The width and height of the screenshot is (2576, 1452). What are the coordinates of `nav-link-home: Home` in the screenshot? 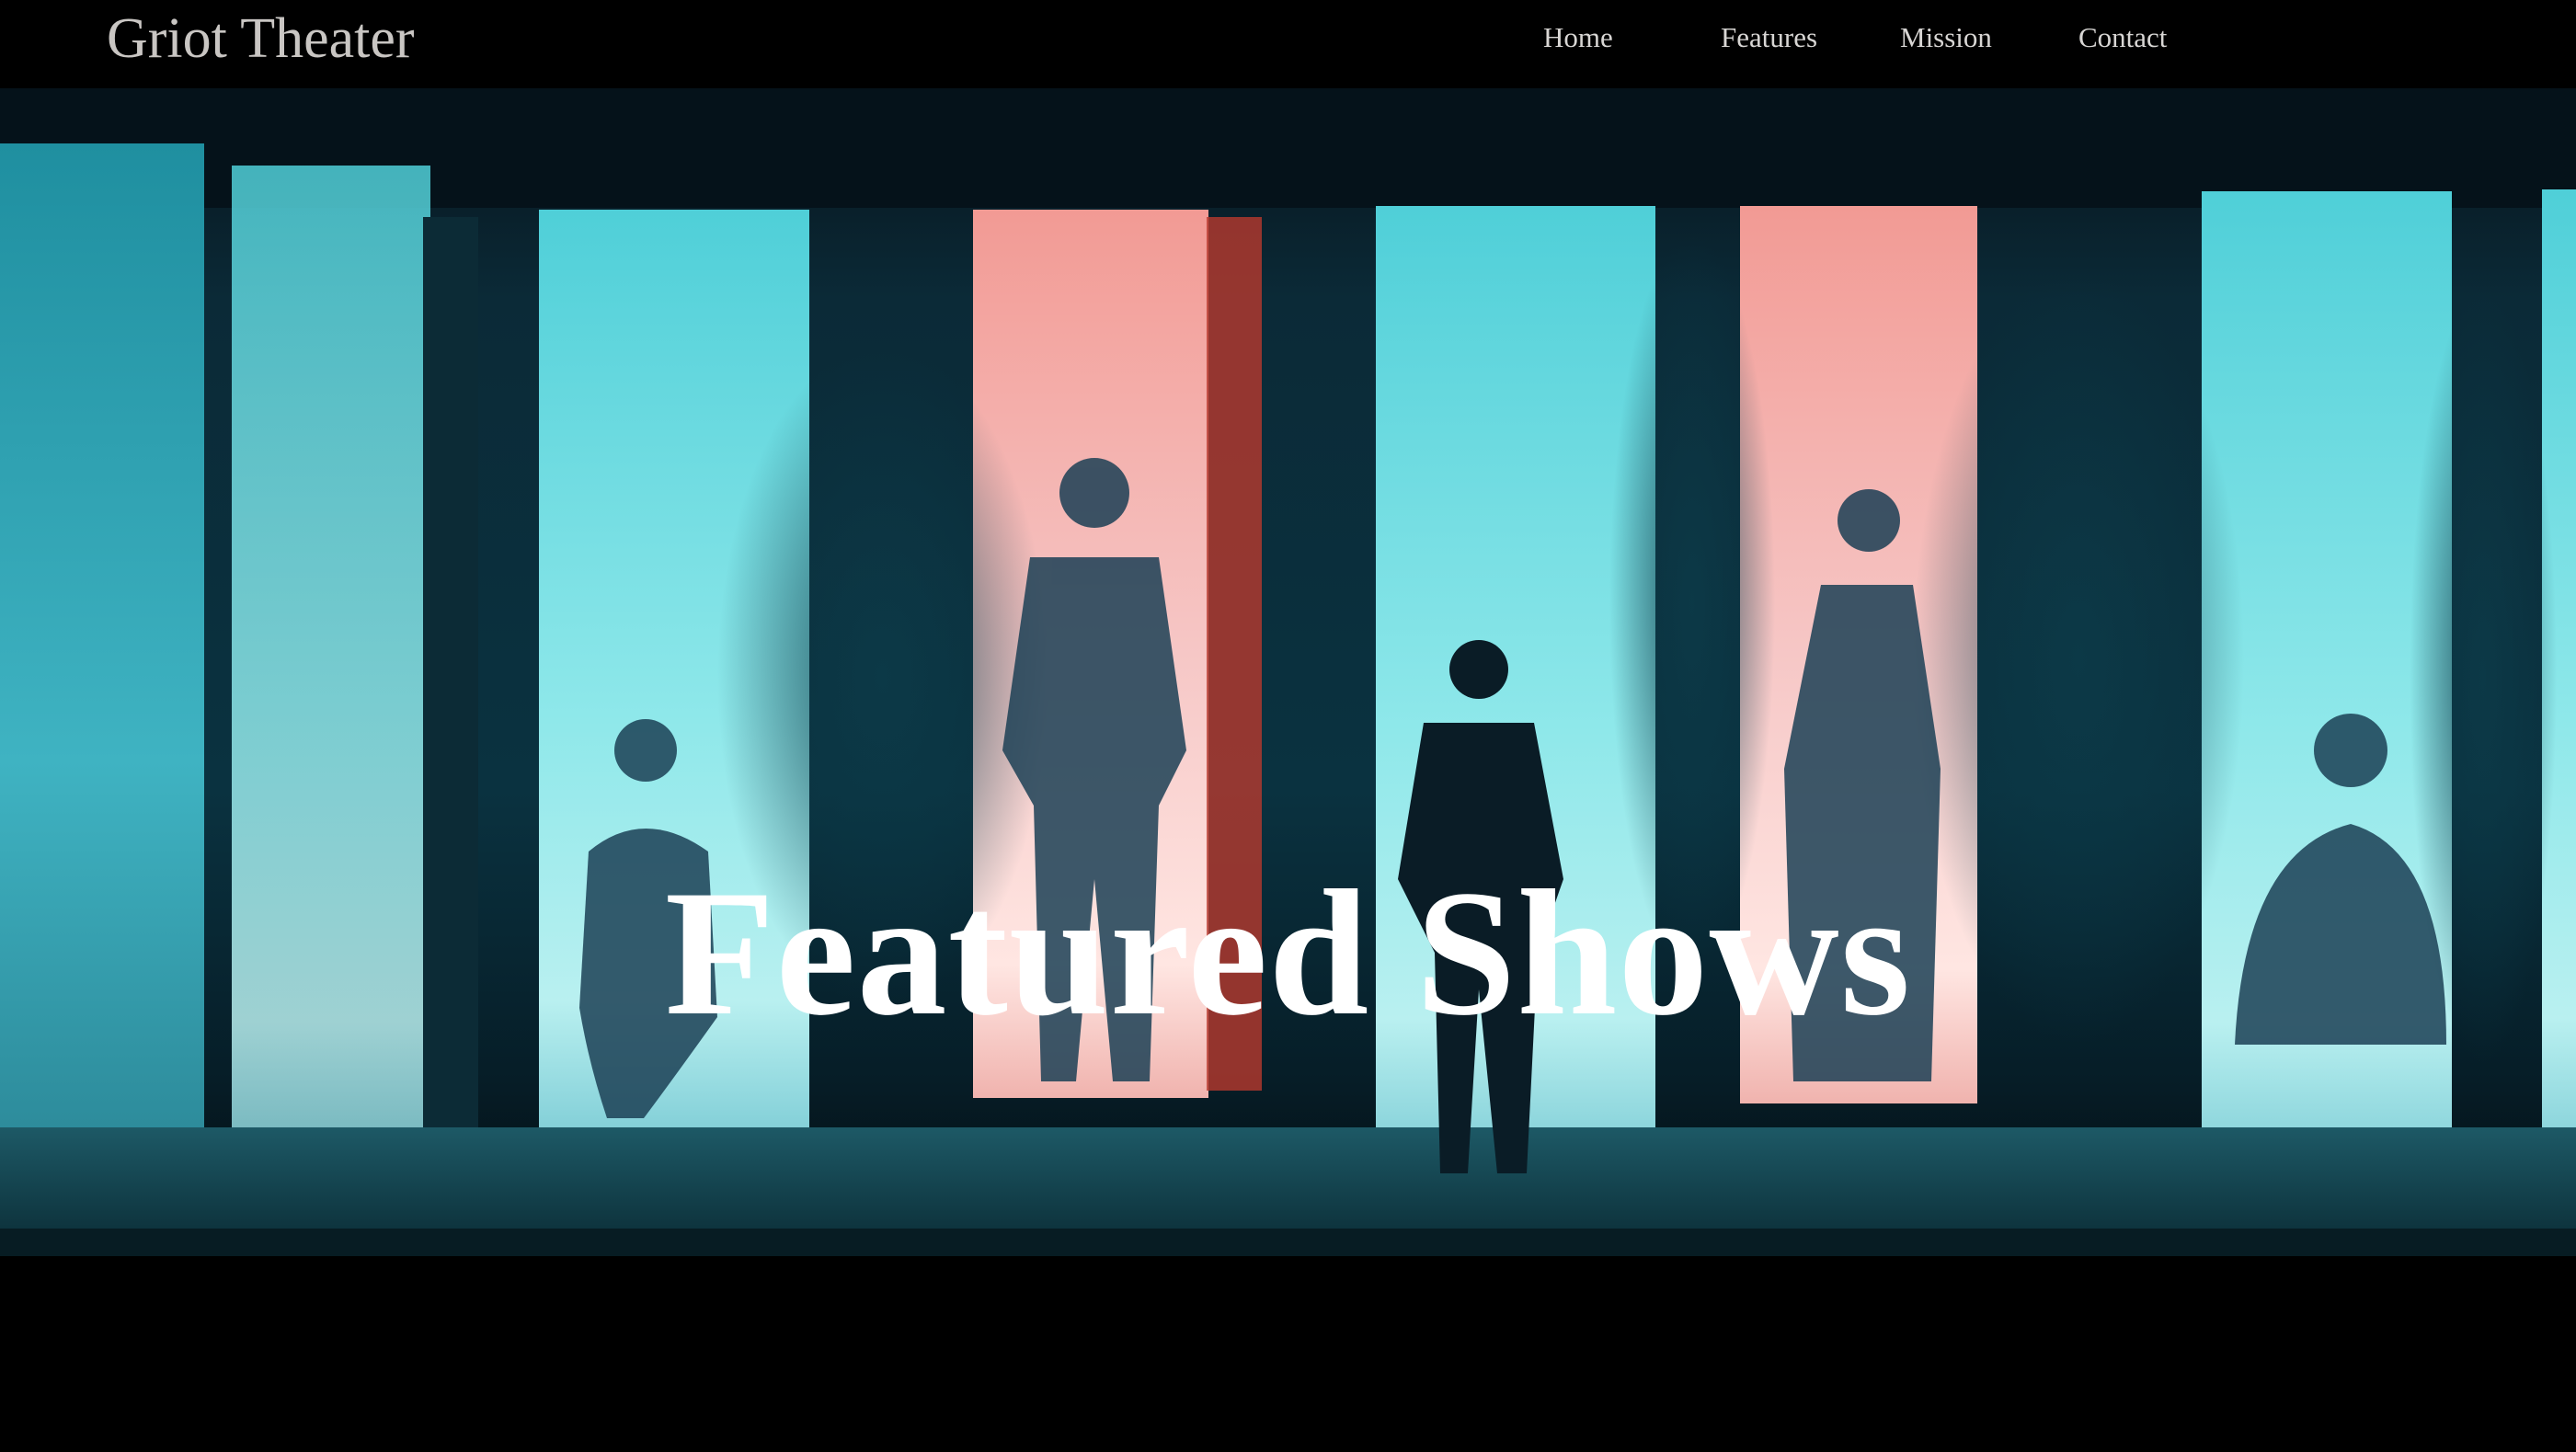 It's located at (1578, 37).